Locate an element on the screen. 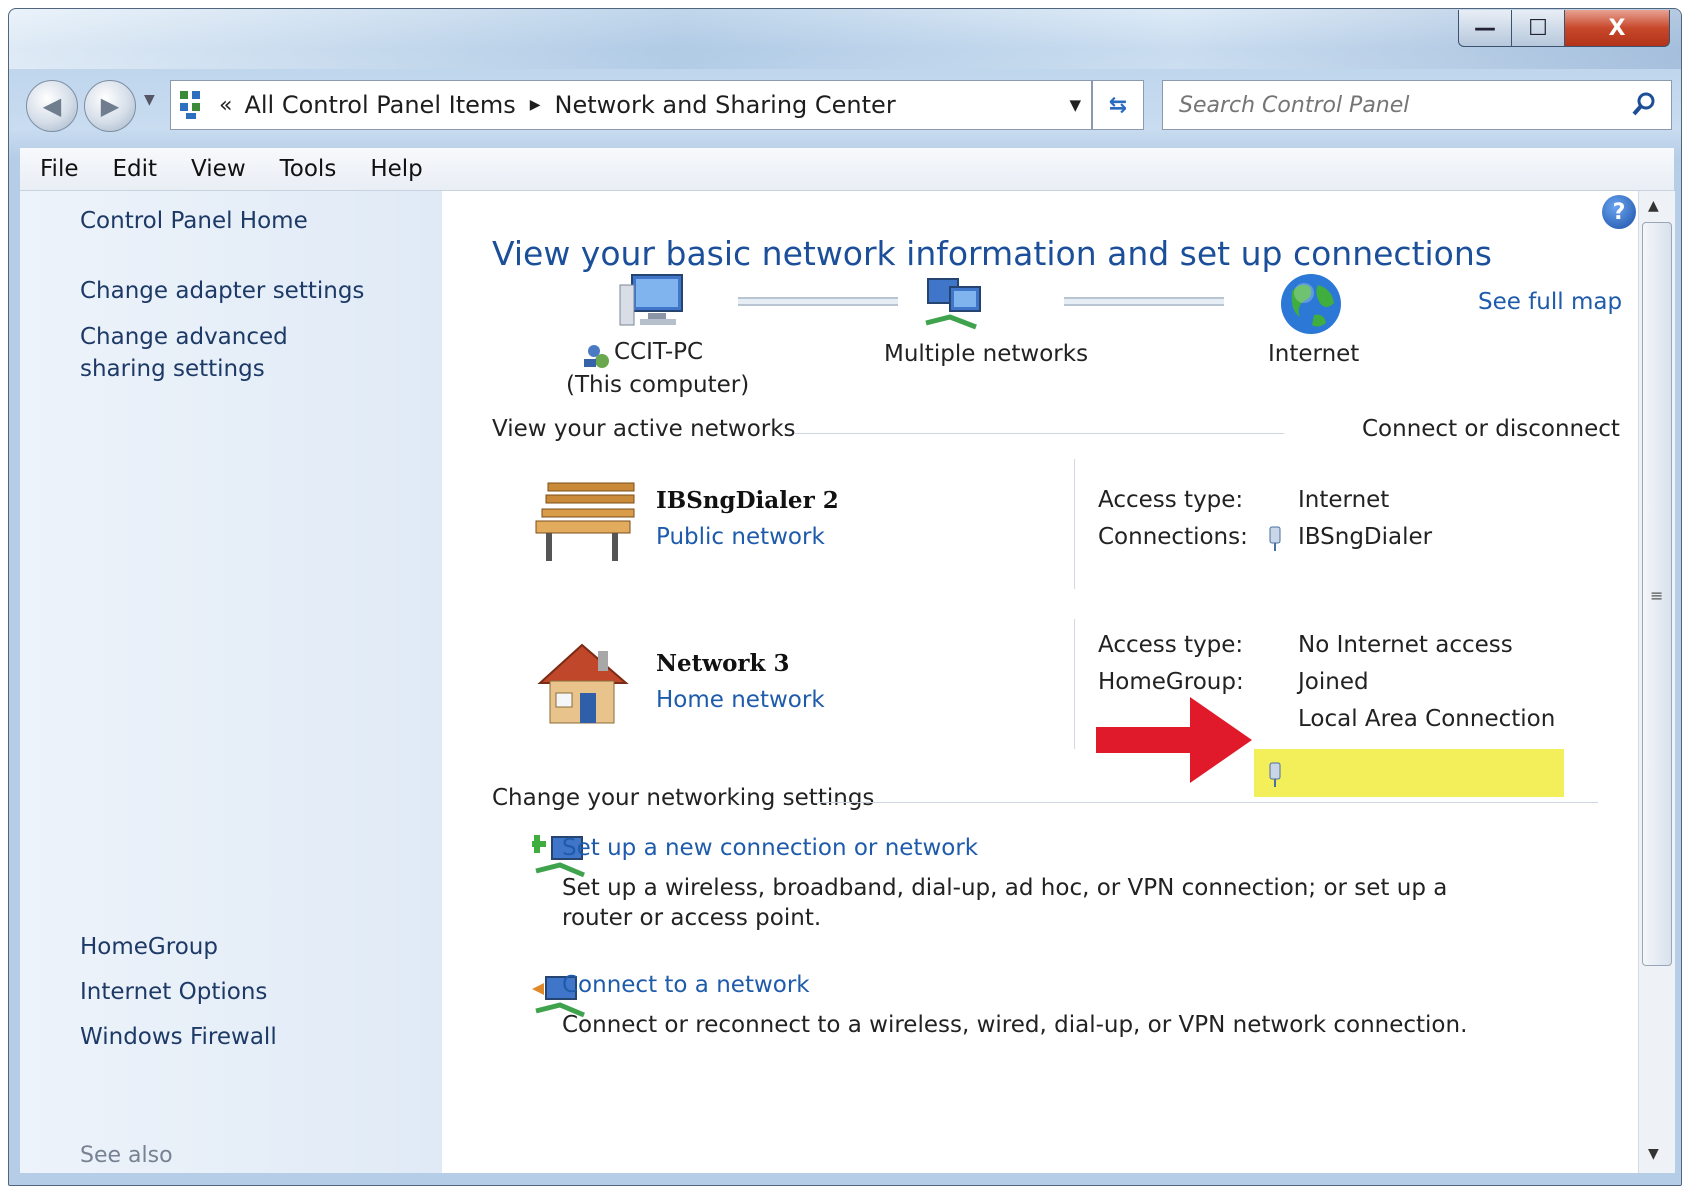  sidebar-link-control-panel-home: Control Panel Home is located at coordinates (194, 221).